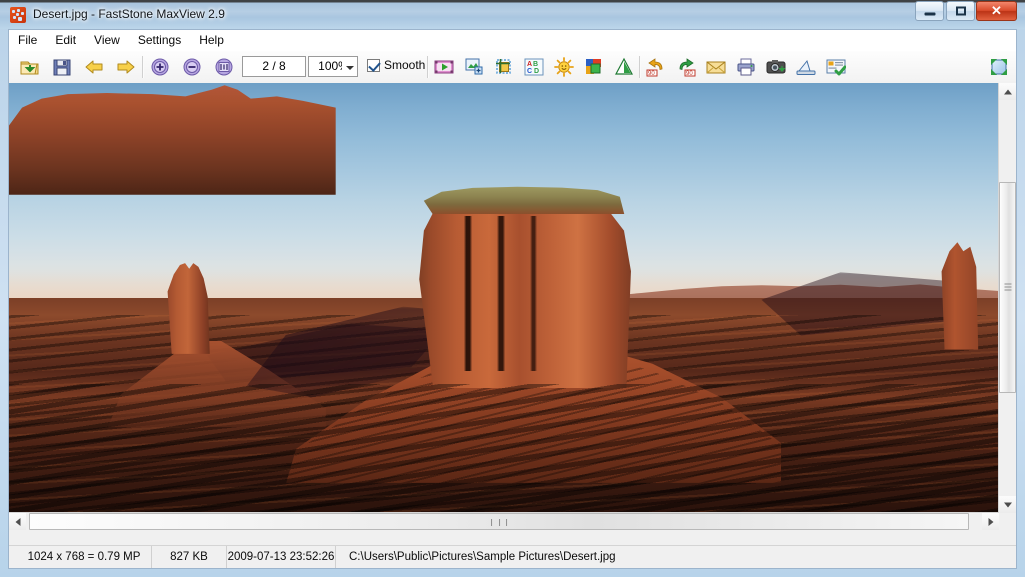 This screenshot has height=577, width=1025. I want to click on actual-size-icon, so click(224, 67).